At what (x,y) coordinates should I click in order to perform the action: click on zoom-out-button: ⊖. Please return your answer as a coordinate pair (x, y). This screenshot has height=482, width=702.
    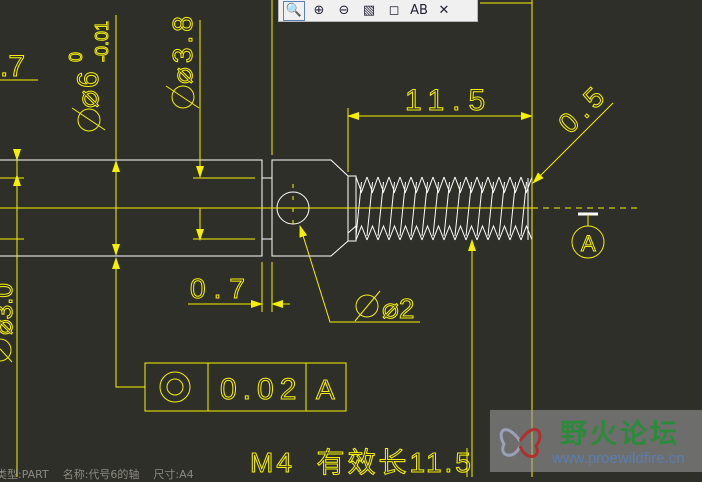
    Looking at the image, I should click on (344, 11).